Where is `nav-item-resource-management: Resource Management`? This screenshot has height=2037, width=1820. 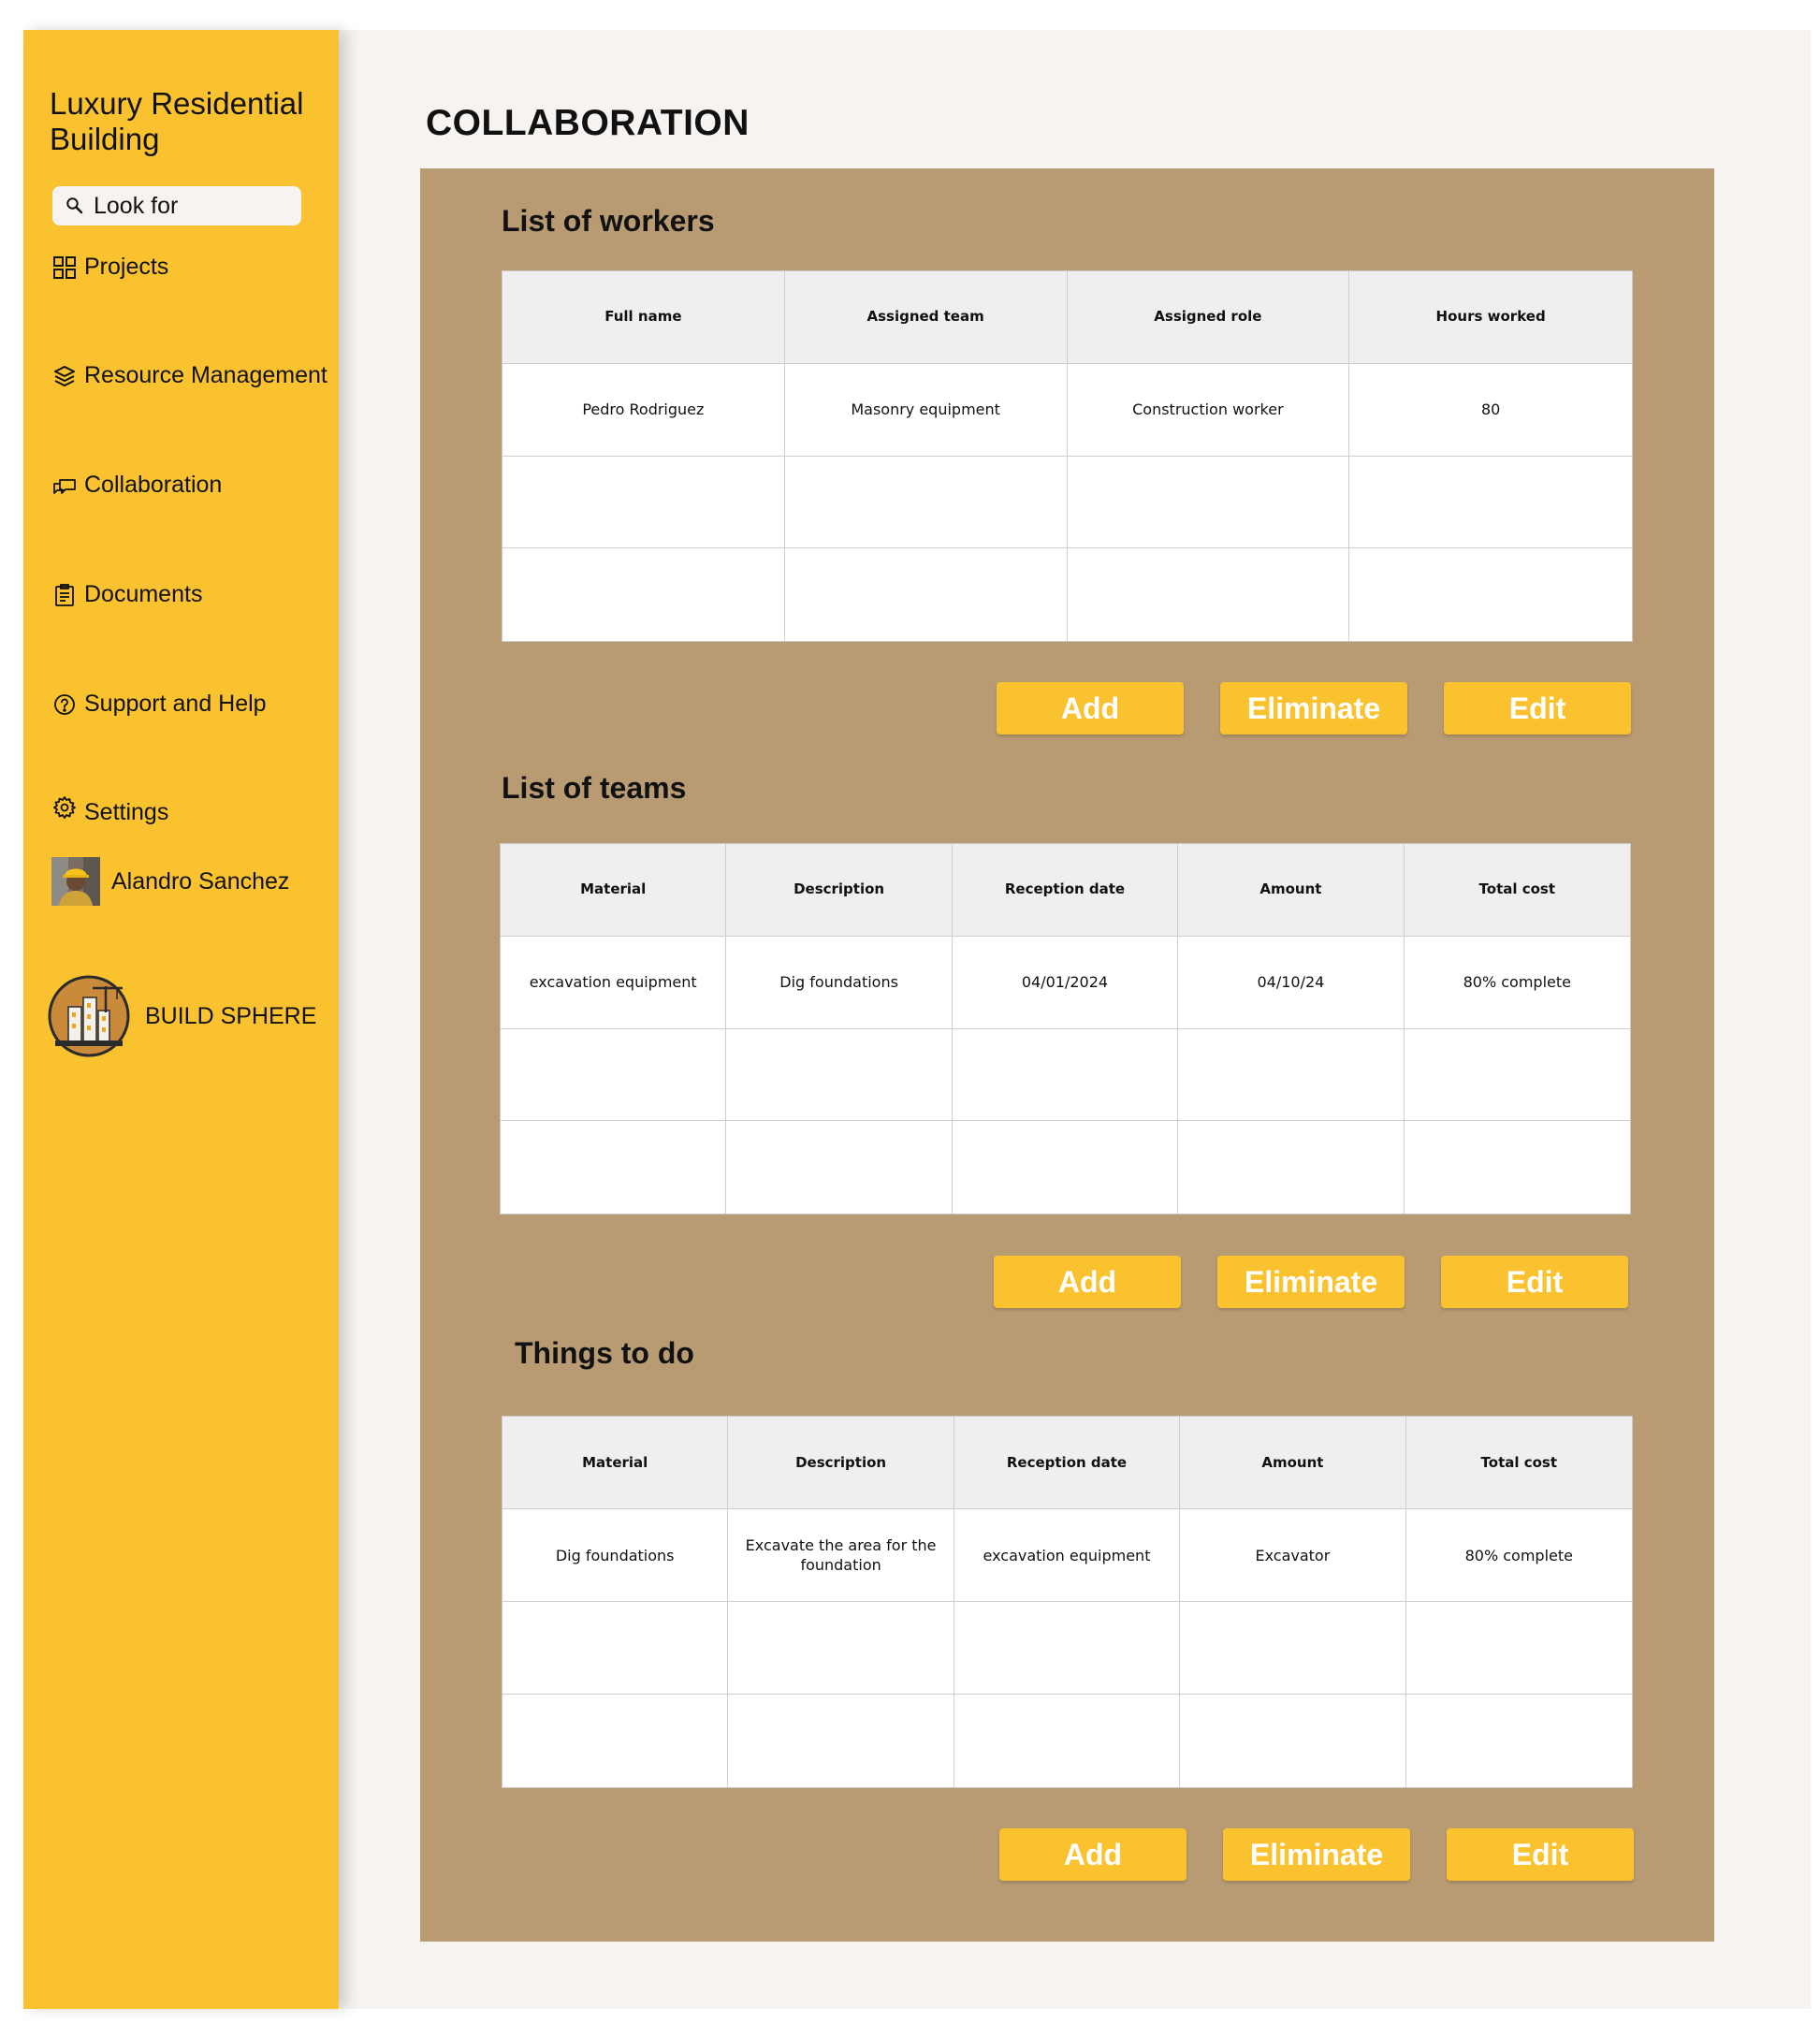
nav-item-resource-management: Resource Management is located at coordinates (189, 375).